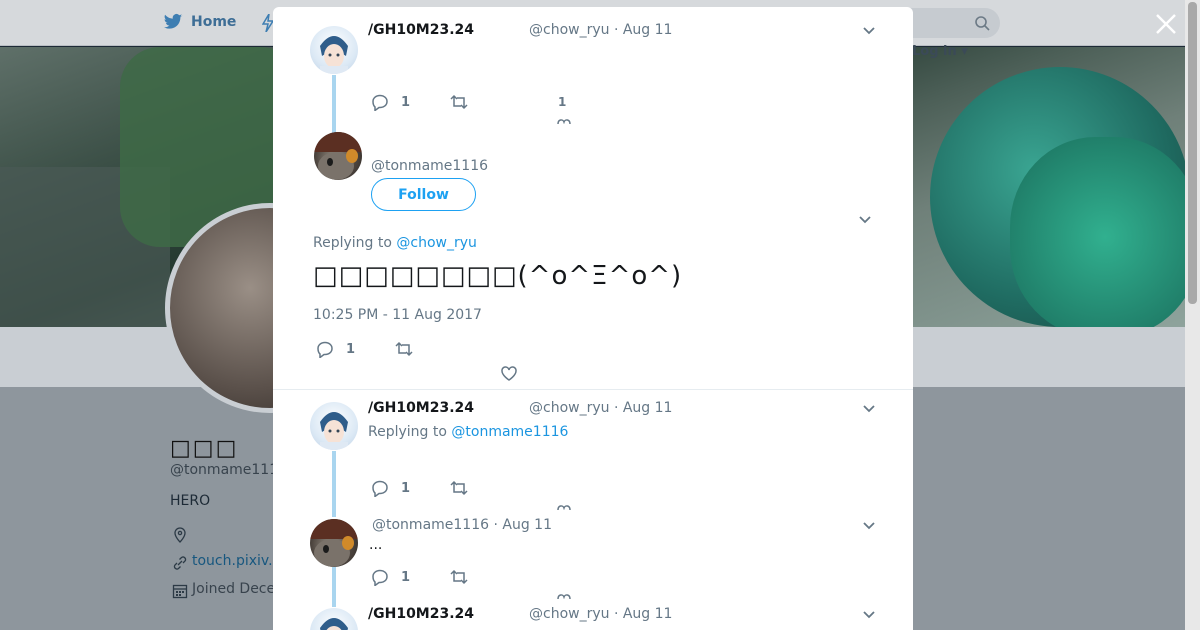 This screenshot has height=630, width=1200. I want to click on nav-home-label: Home, so click(214, 22).